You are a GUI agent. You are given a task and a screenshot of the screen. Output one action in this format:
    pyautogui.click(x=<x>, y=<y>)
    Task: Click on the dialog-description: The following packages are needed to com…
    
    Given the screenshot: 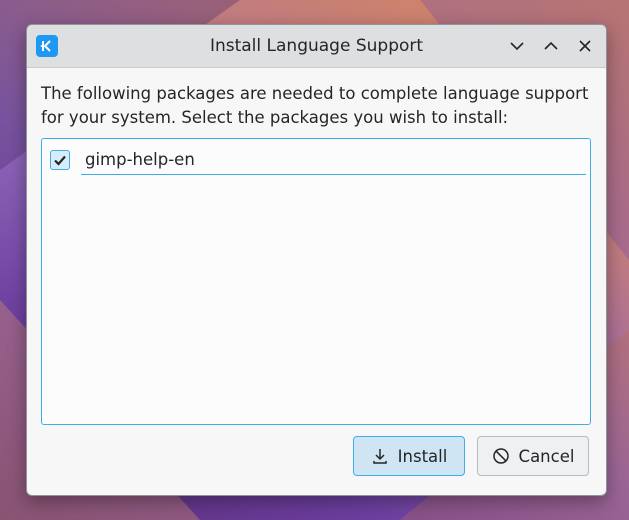 What is the action you would take?
    pyautogui.click(x=315, y=105)
    